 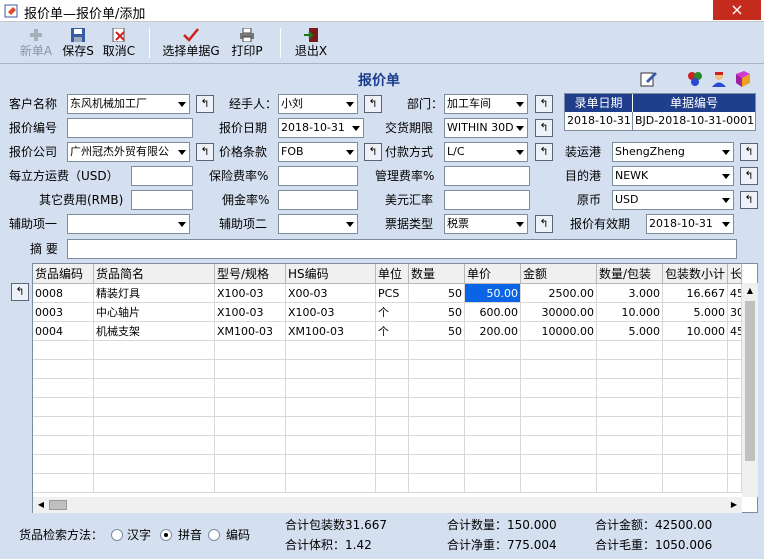 What do you see at coordinates (247, 45) in the screenshot?
I see `print-button: 打印P` at bounding box center [247, 45].